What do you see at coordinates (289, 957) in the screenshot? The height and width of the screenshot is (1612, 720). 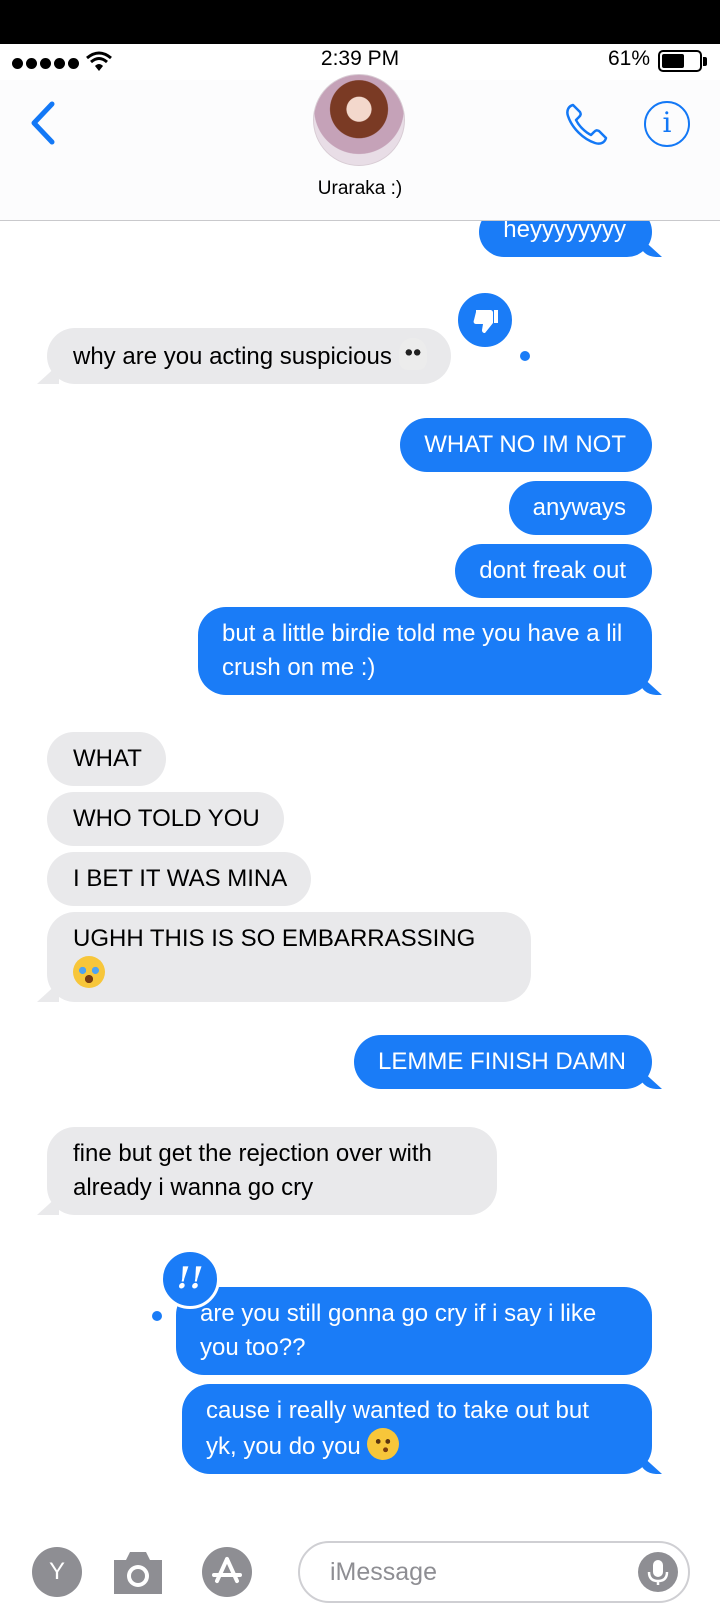 I see `message-bubble-incoming: UGHH THIS IS SO EMBARRASSING` at bounding box center [289, 957].